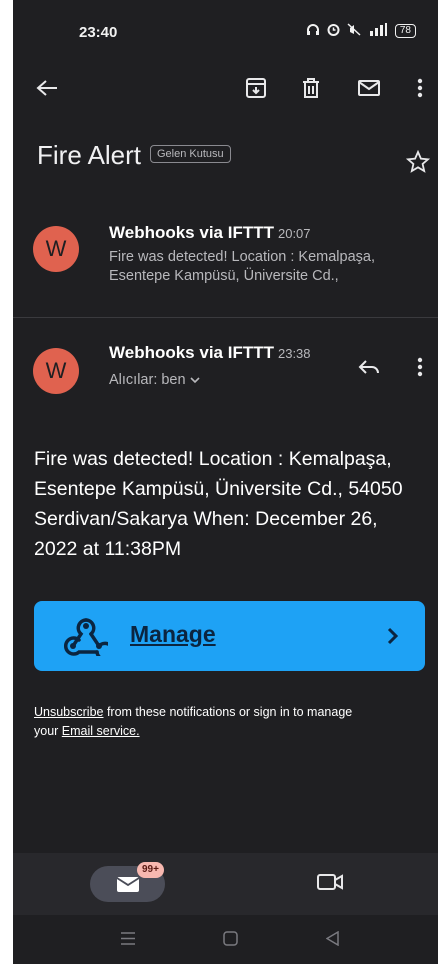 This screenshot has width=438, height=964. I want to click on status-icons: 78, so click(361, 31).